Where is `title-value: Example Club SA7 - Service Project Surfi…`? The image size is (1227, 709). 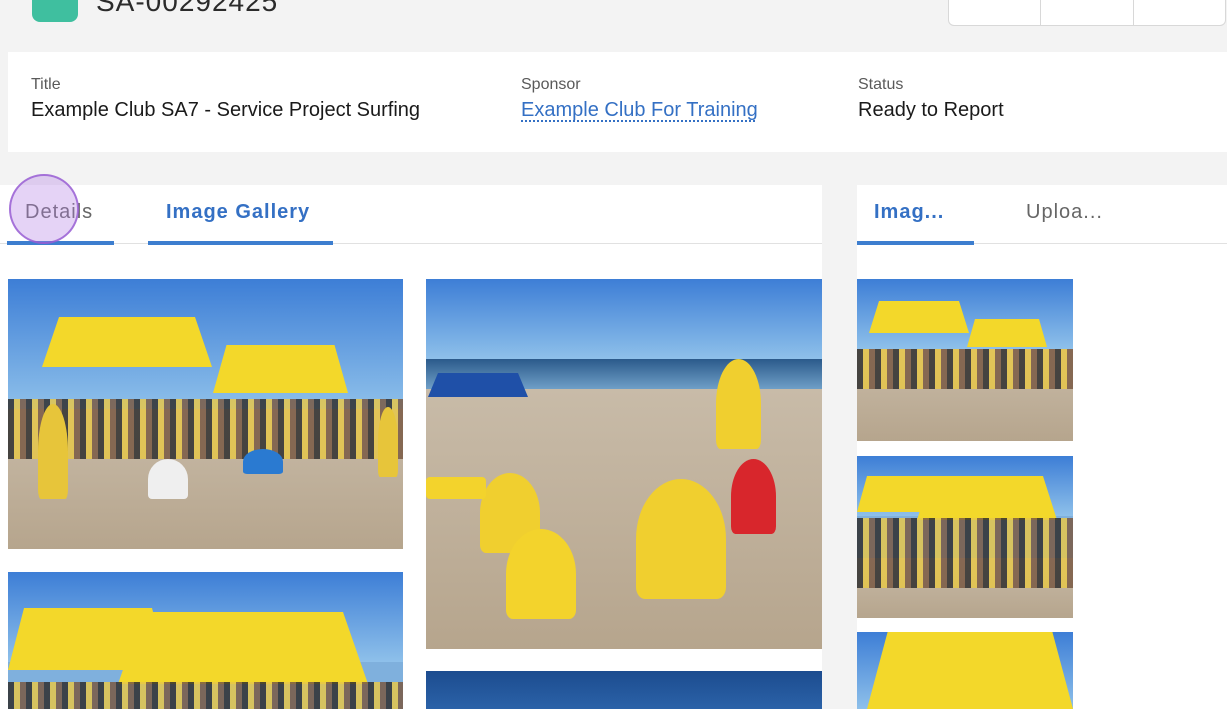
title-value: Example Club SA7 - Service Project Surfi… is located at coordinates (226, 110).